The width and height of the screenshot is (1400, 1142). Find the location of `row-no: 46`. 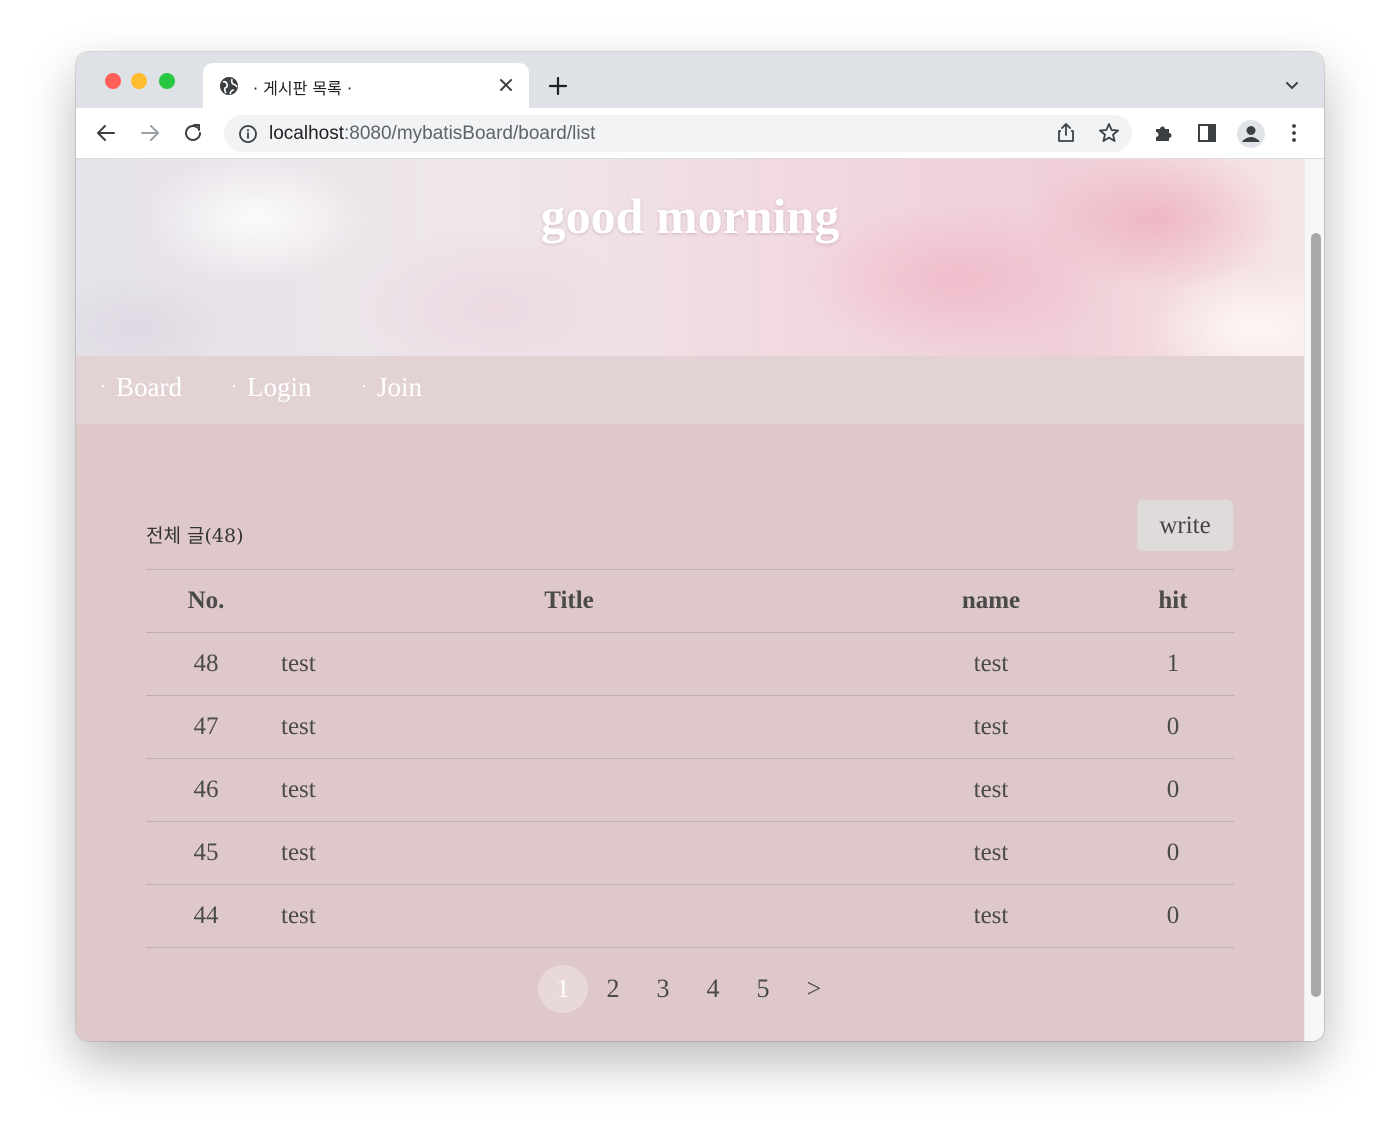

row-no: 46 is located at coordinates (206, 789).